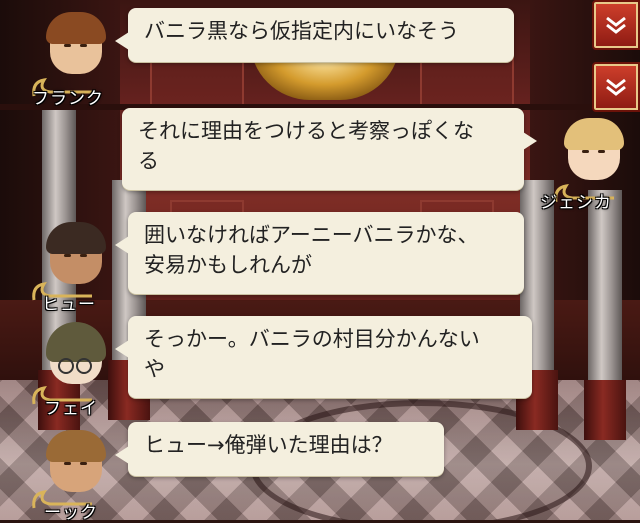 The height and width of the screenshot is (523, 640). Describe the element at coordinates (329, 149) in the screenshot. I see `speech-bubble: それに理由をつけると考察っぽくな る` at that location.